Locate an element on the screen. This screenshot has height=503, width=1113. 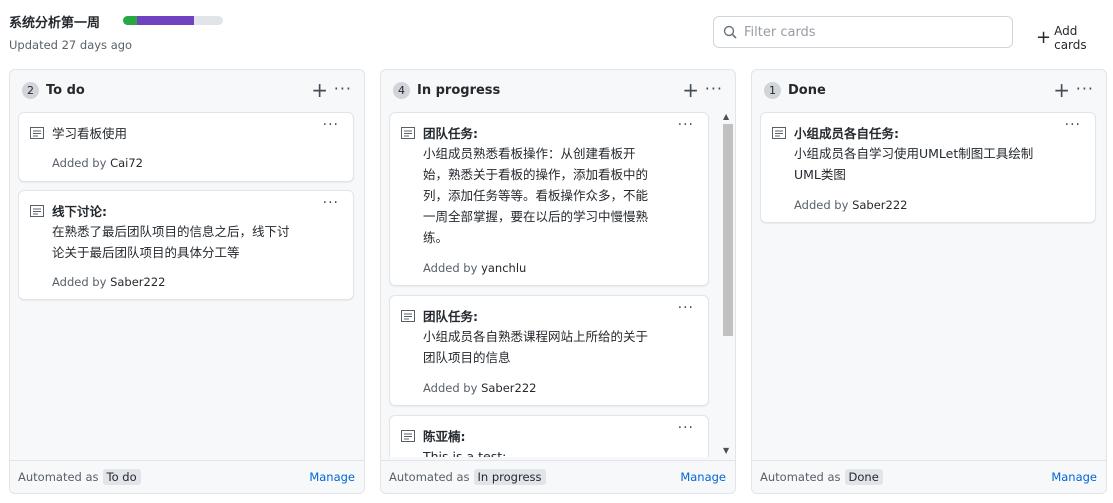
card-body: 小组成员各自熟悉课程网站上所给的关于 团队项目的信息 is located at coordinates (536, 347).